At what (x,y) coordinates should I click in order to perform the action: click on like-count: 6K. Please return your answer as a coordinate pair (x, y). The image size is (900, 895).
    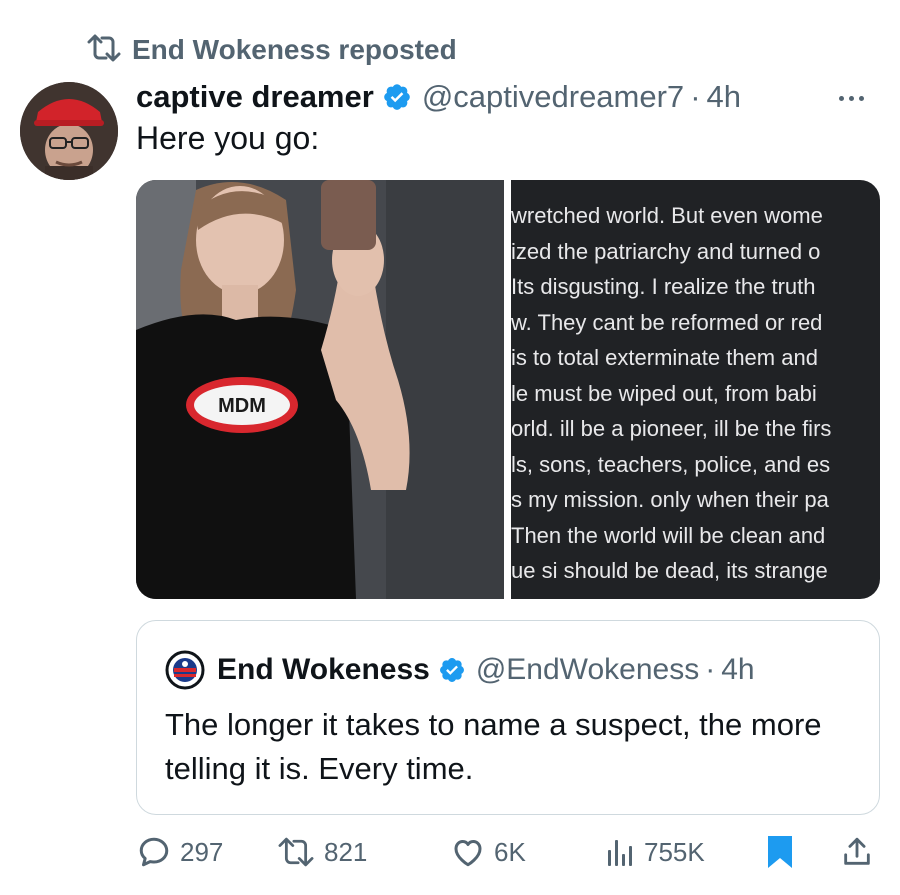
    Looking at the image, I should click on (510, 851).